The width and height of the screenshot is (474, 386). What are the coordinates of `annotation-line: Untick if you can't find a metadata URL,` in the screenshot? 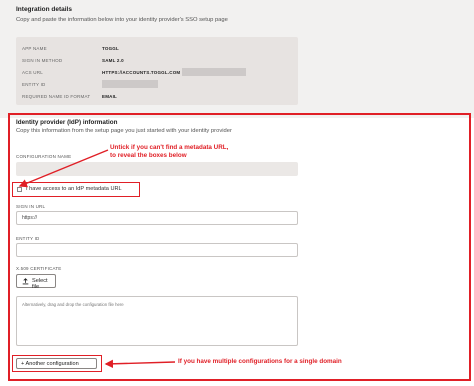 It's located at (169, 147).